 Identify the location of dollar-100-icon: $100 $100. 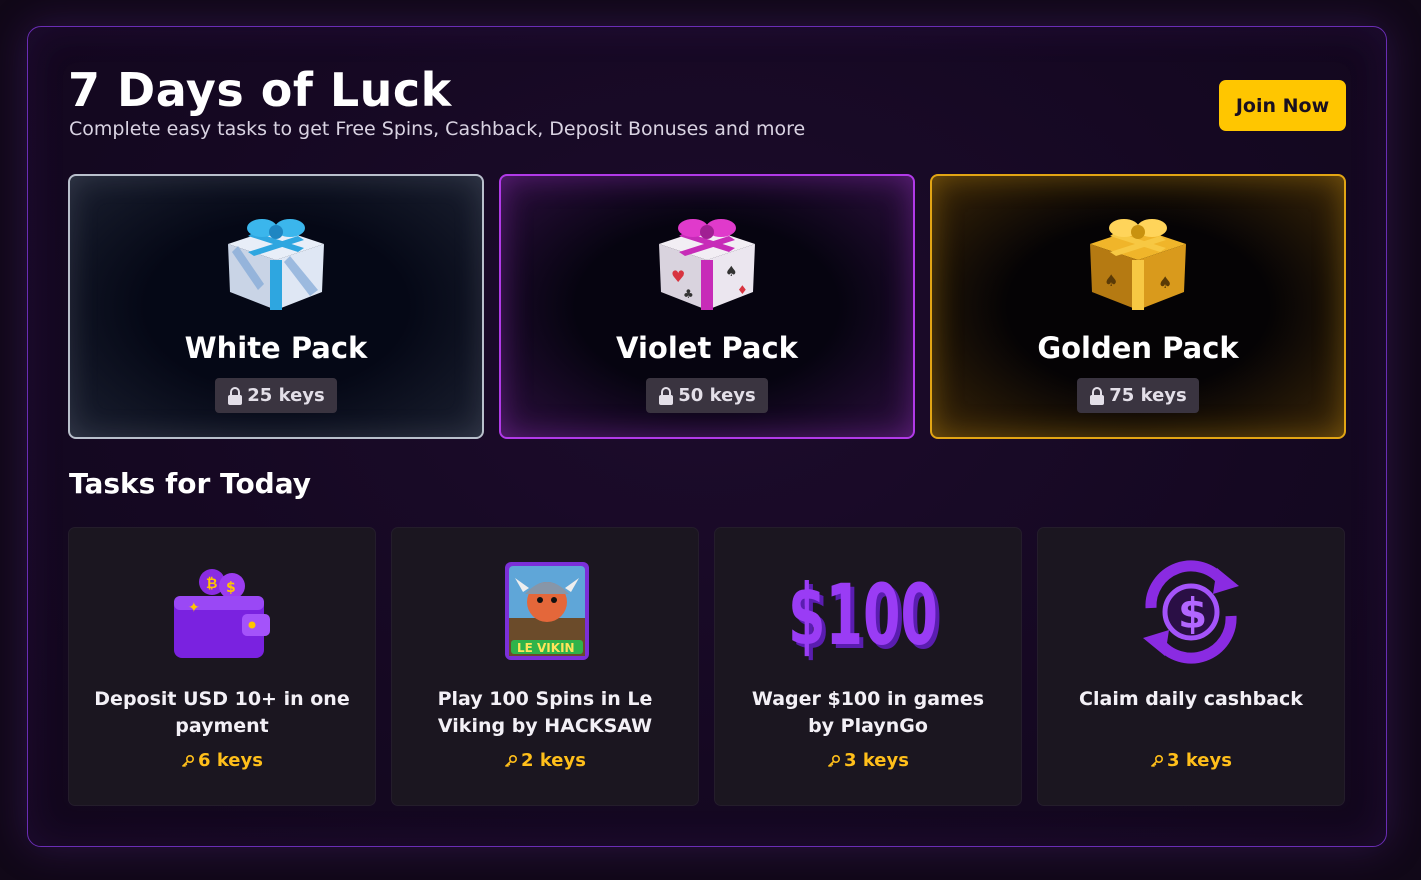
(865, 616).